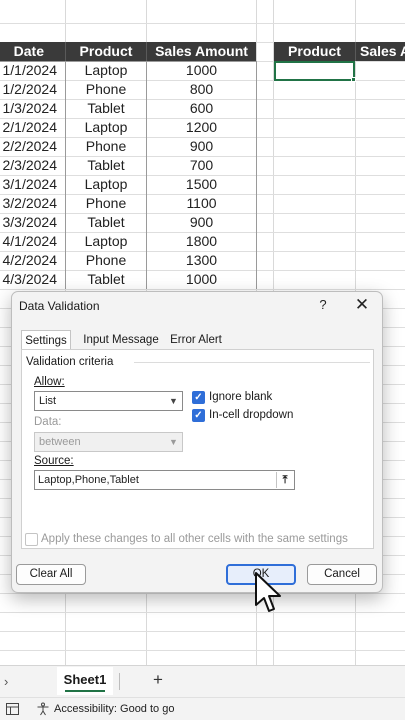  I want to click on tab-settings: Settings, so click(46, 340).